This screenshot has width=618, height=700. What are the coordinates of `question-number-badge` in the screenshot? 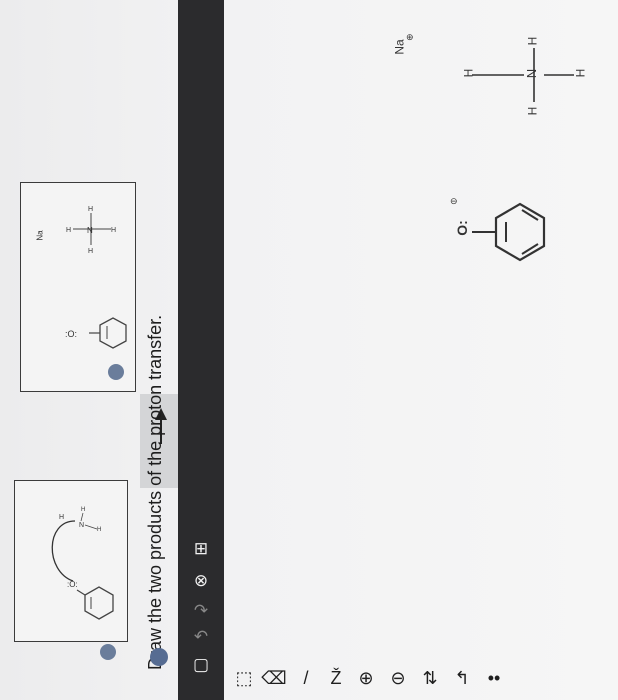 It's located at (159, 657).